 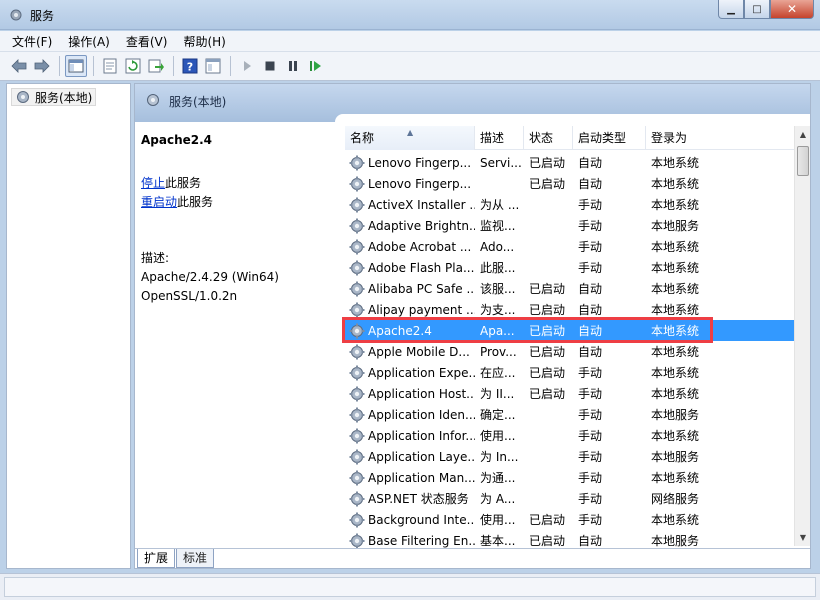 What do you see at coordinates (76, 66) in the screenshot?
I see `show-console-tree-button` at bounding box center [76, 66].